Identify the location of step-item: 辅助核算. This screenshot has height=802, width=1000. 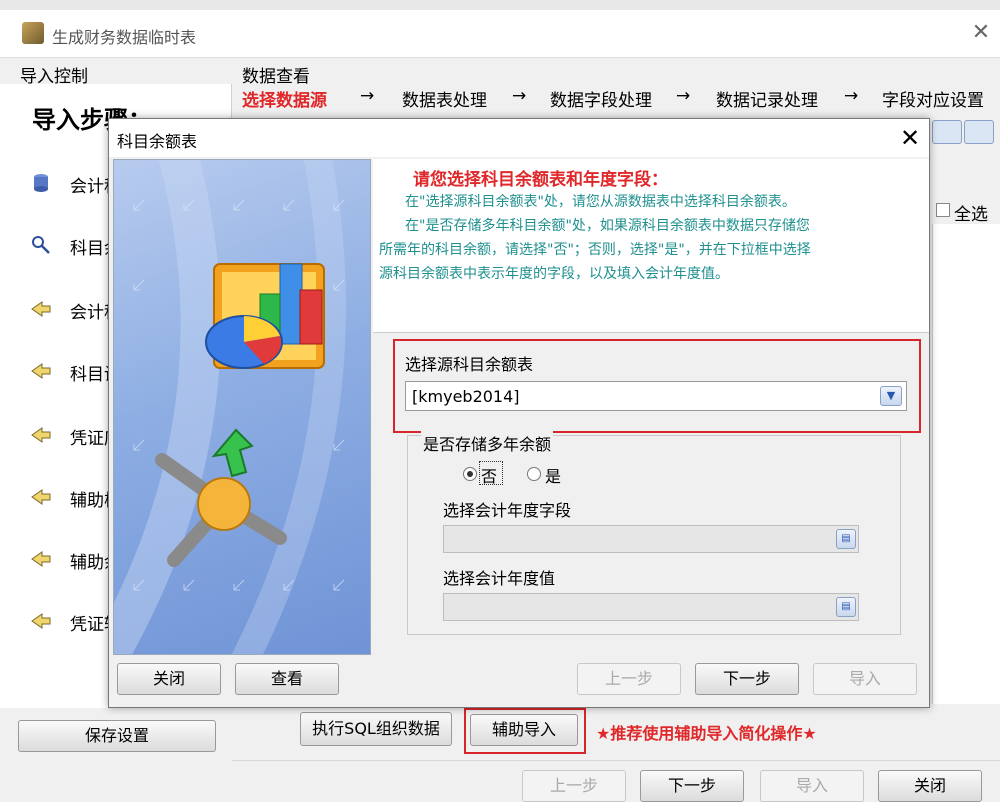
(75, 497).